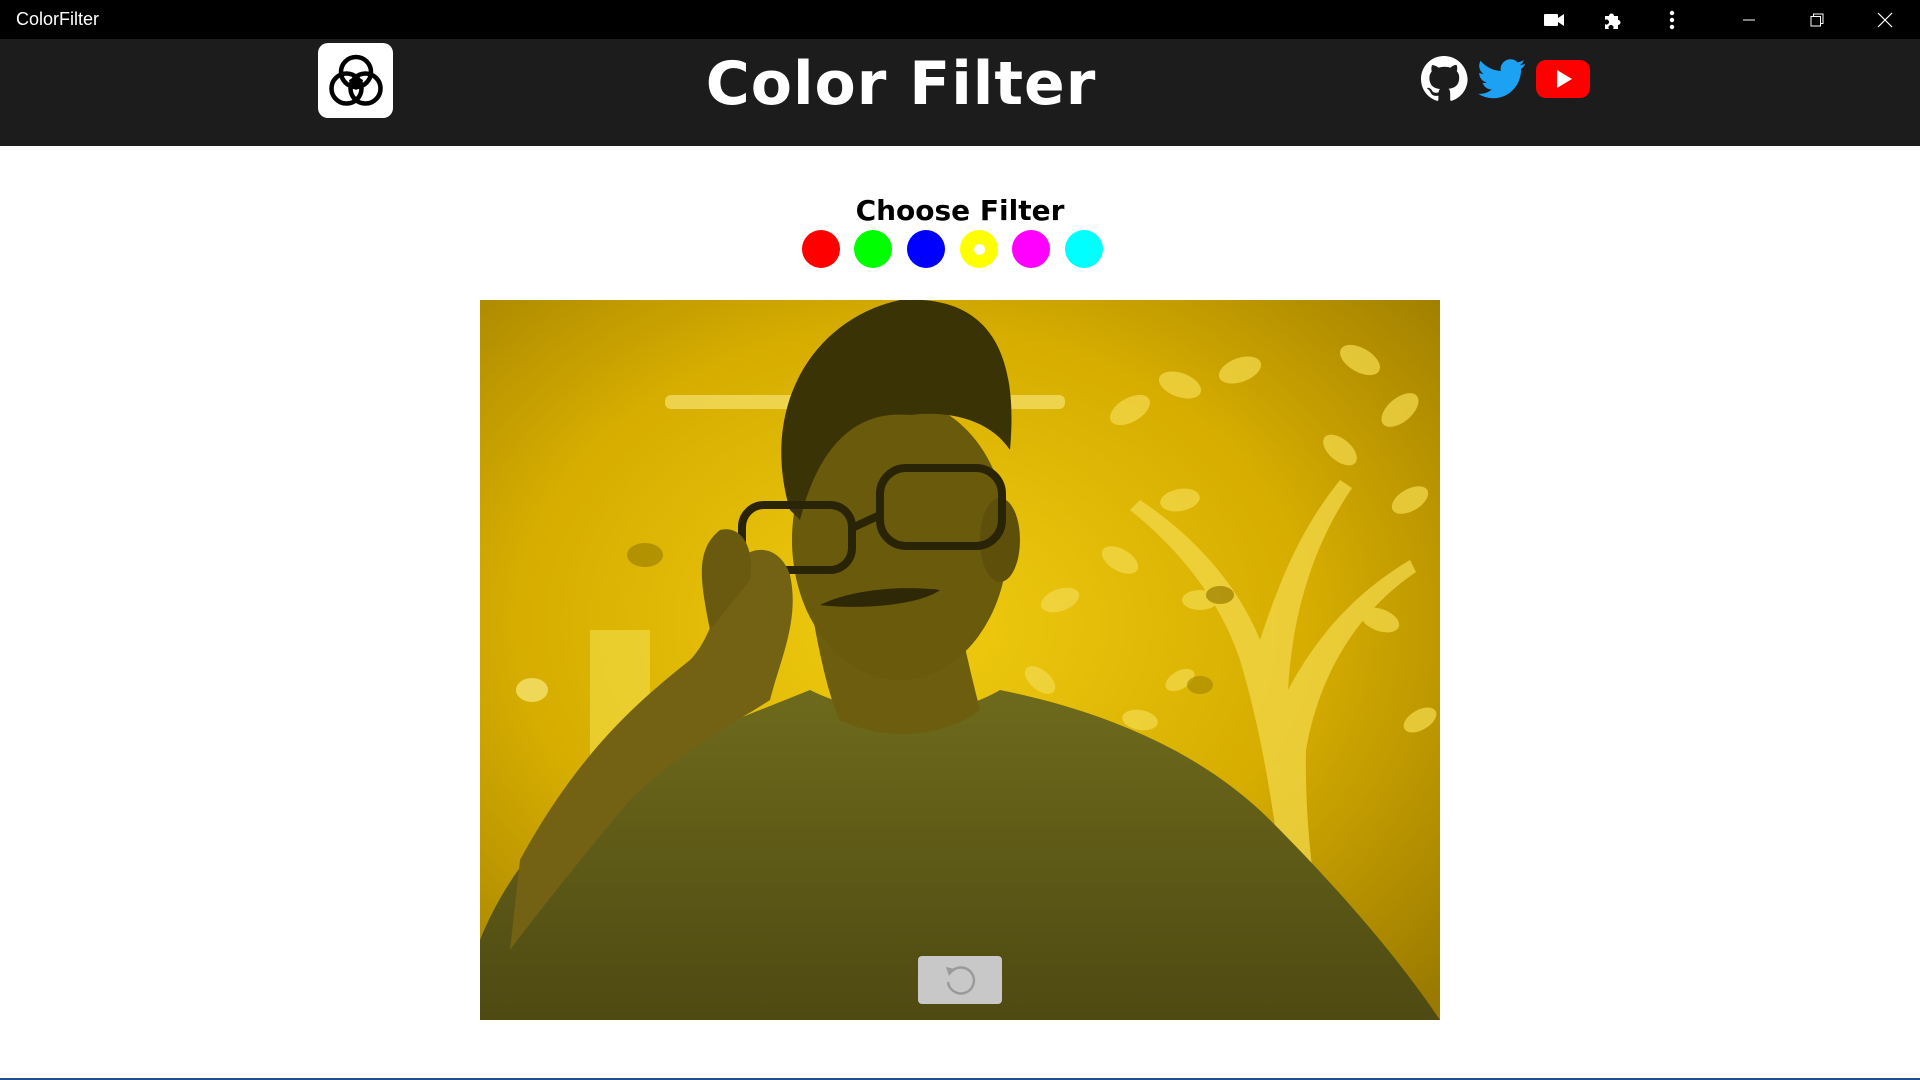 This screenshot has height=1080, width=1920. What do you see at coordinates (1502, 79) in the screenshot?
I see `twitter-icon` at bounding box center [1502, 79].